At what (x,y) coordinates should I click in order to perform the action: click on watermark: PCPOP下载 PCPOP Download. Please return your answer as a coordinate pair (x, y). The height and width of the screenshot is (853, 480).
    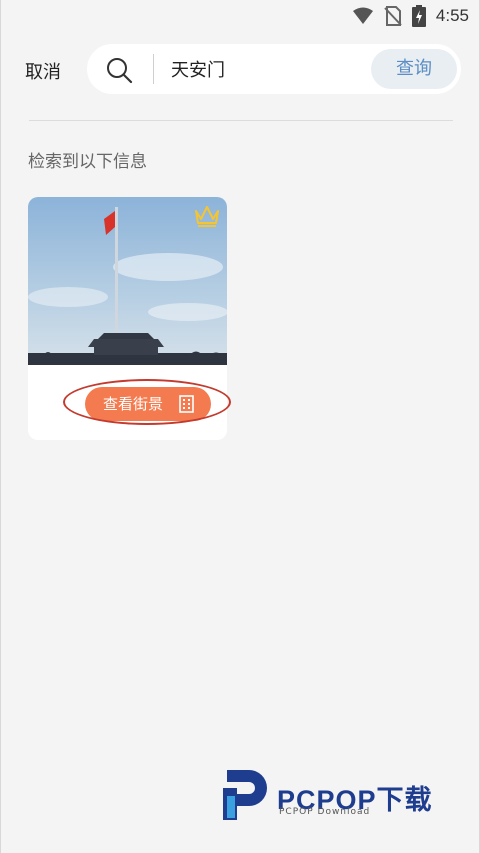
    Looking at the image, I should click on (344, 796).